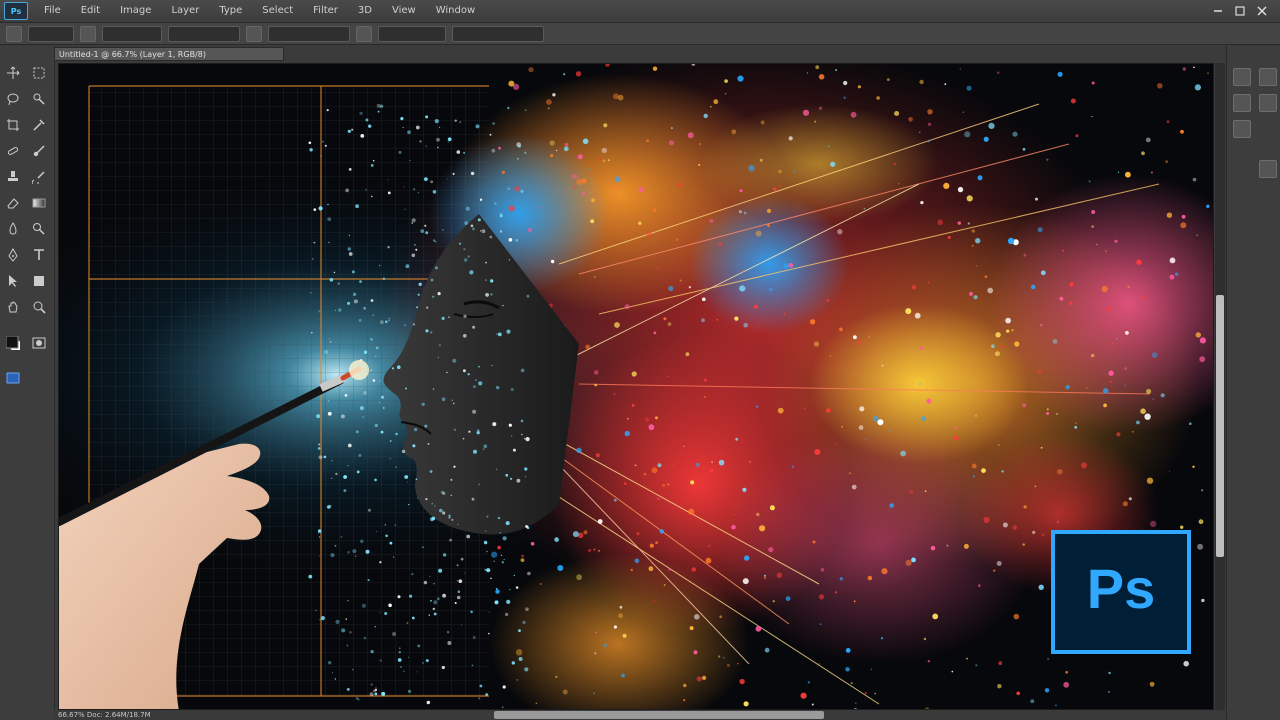 The width and height of the screenshot is (1280, 720). What do you see at coordinates (90, 11) in the screenshot?
I see `menu-edit: Edit` at bounding box center [90, 11].